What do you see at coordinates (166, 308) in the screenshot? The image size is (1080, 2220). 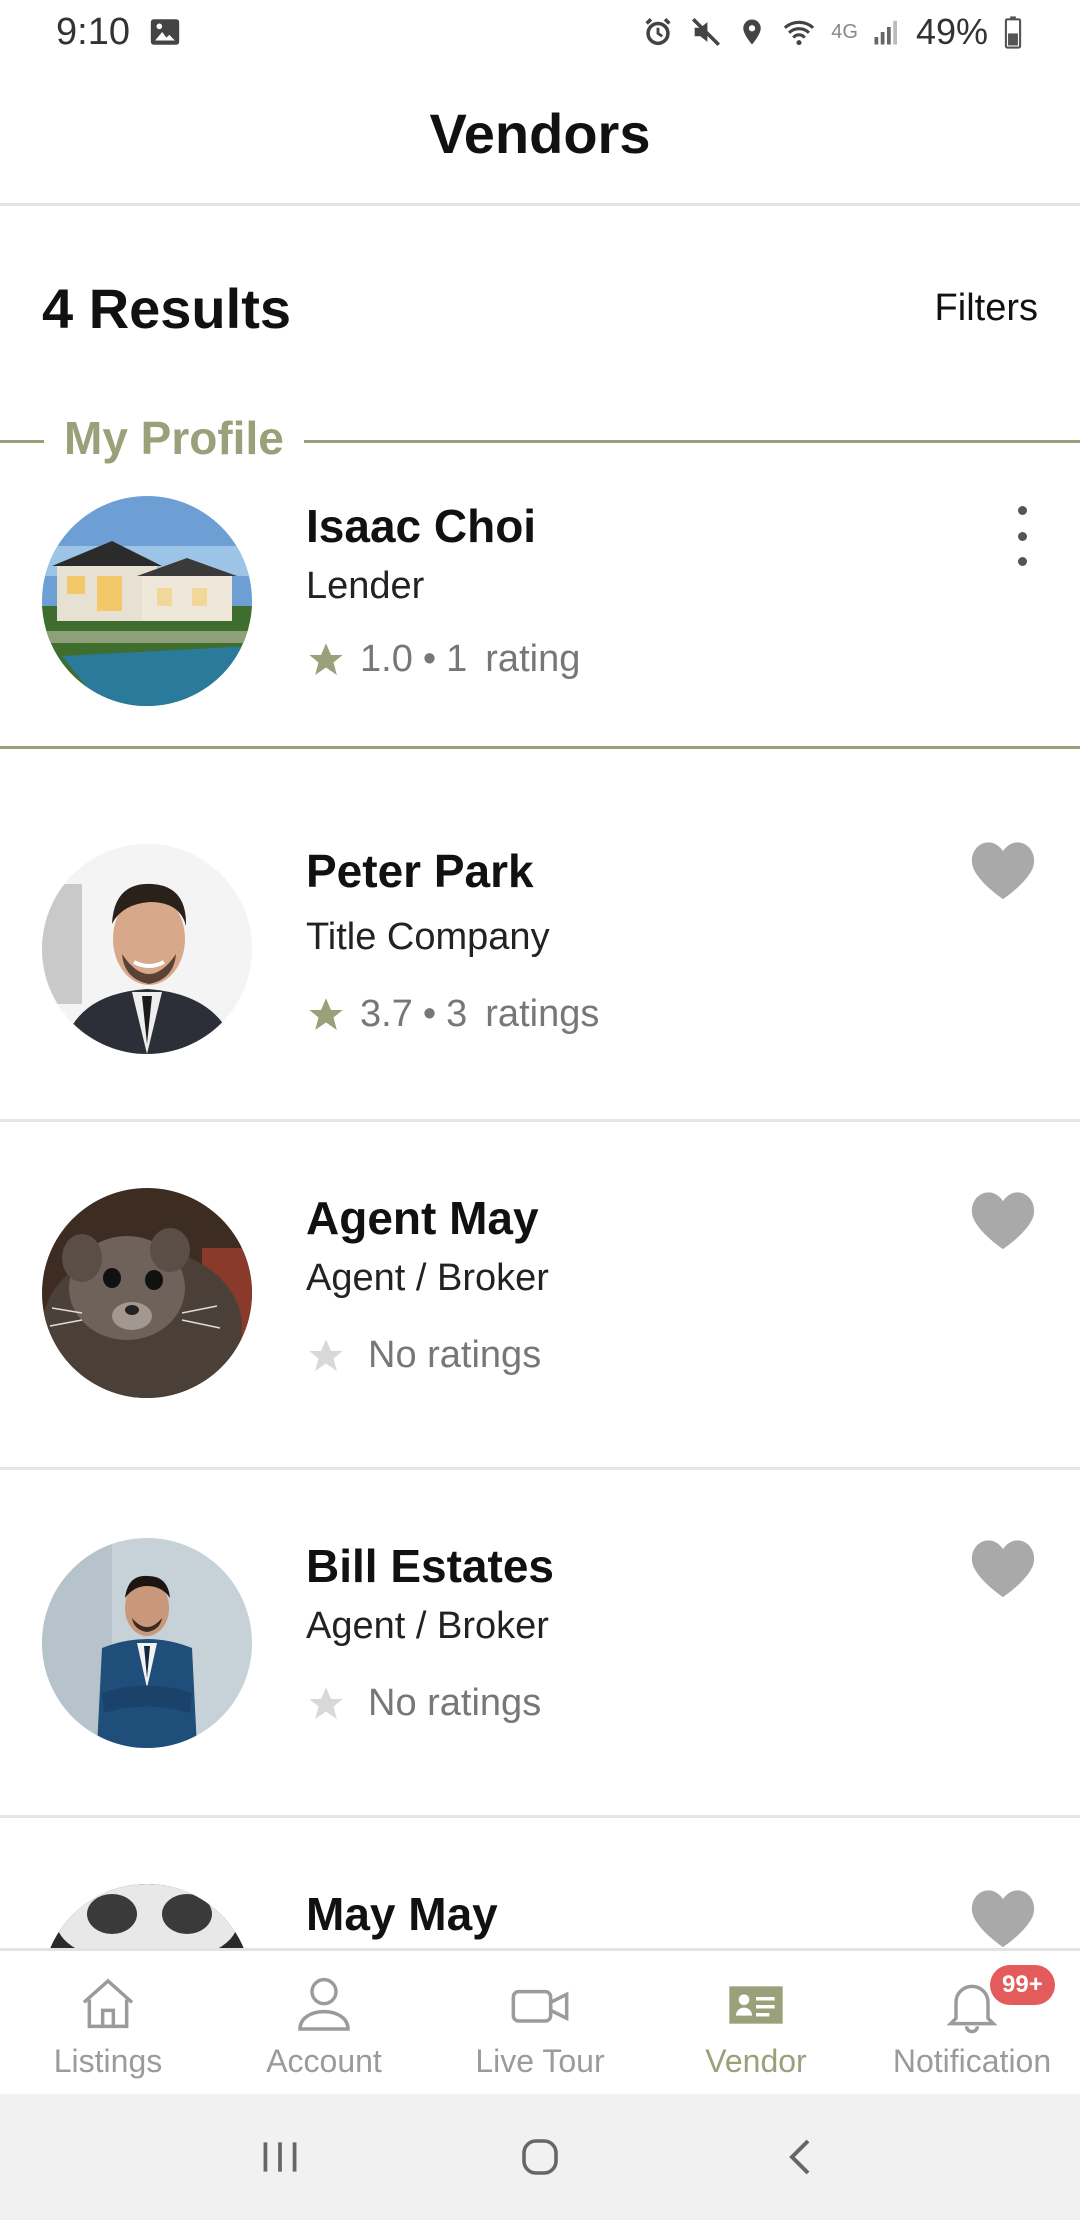 I see `results-count: 4 Results` at bounding box center [166, 308].